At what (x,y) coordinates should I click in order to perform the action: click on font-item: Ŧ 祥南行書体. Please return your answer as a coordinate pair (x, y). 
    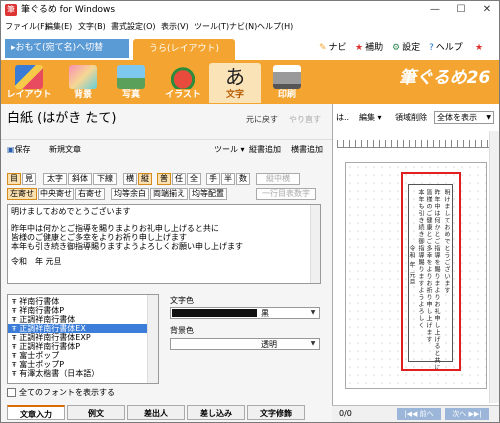
    Looking at the image, I should click on (78, 301).